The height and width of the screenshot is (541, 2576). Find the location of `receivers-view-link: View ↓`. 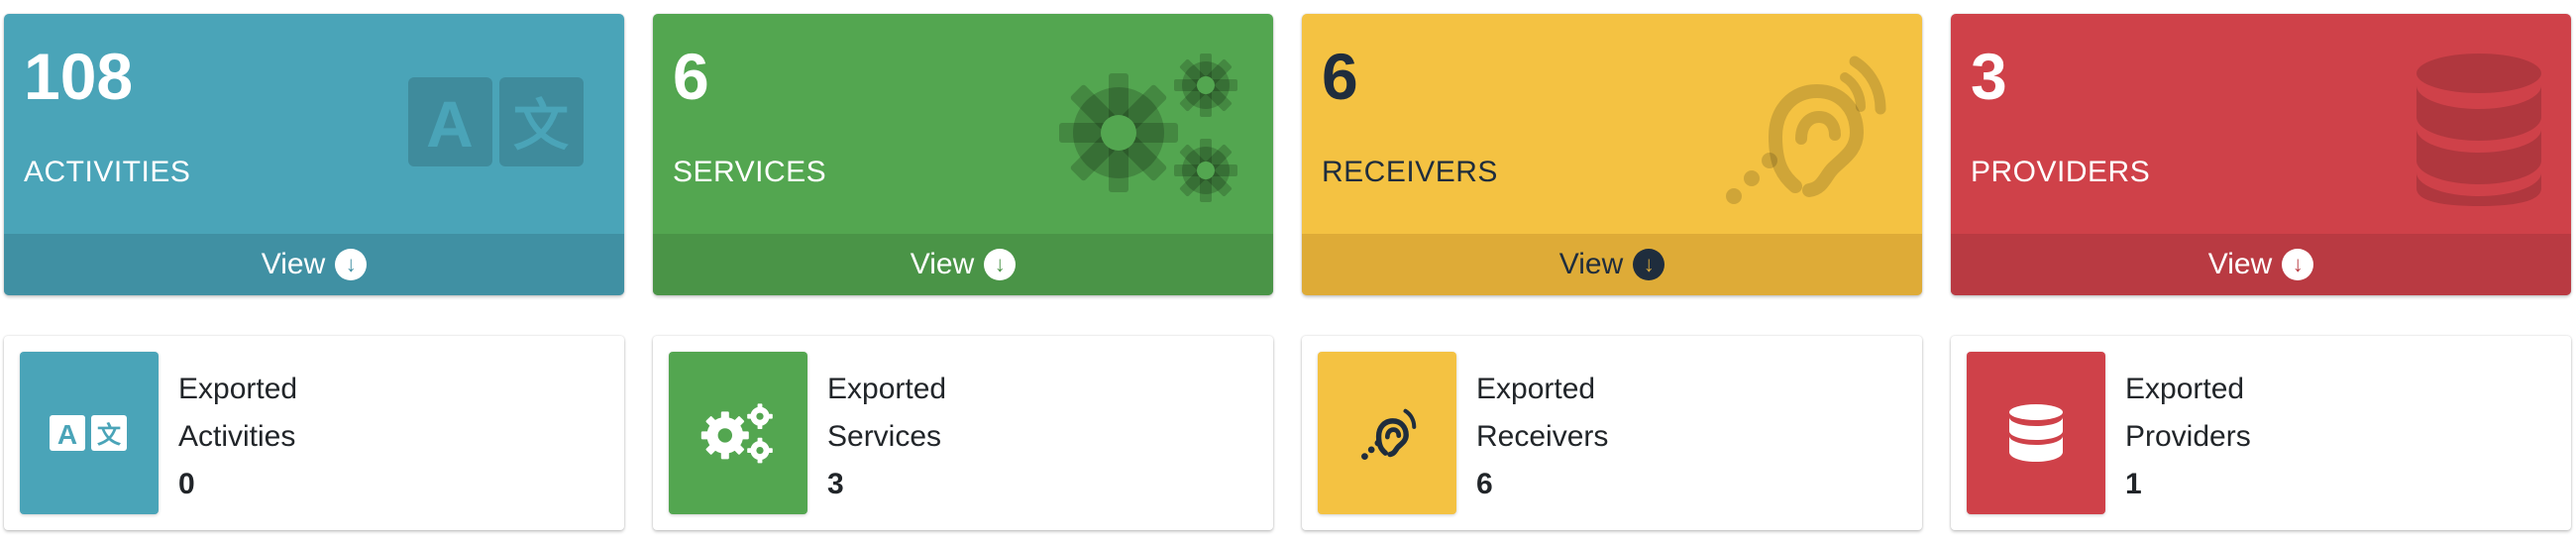

receivers-view-link: View ↓ is located at coordinates (1612, 264).